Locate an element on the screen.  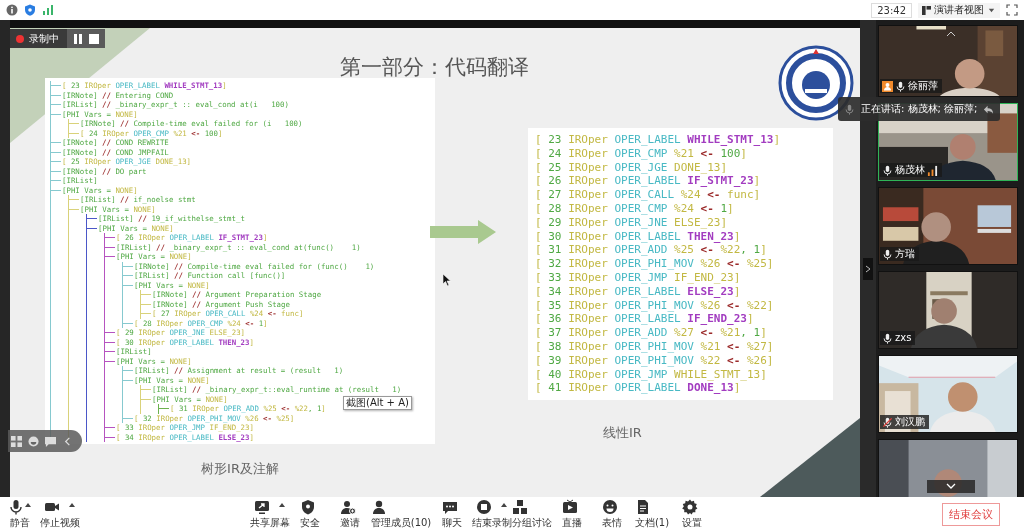
toolbar-button: 聊天 is located at coordinates (452, 514).